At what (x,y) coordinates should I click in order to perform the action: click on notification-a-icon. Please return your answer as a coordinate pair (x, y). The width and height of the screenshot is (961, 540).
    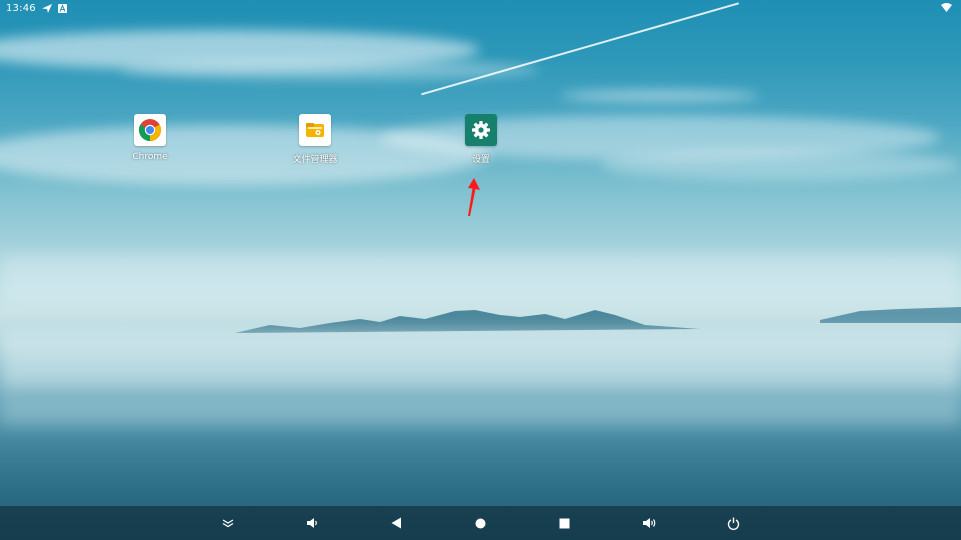
    Looking at the image, I should click on (62, 8).